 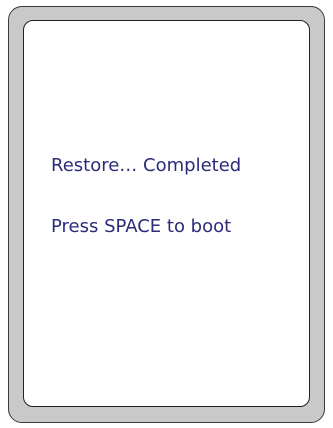 What do you see at coordinates (141, 226) in the screenshot?
I see `boot-prompt-text: Press SPACE to boot` at bounding box center [141, 226].